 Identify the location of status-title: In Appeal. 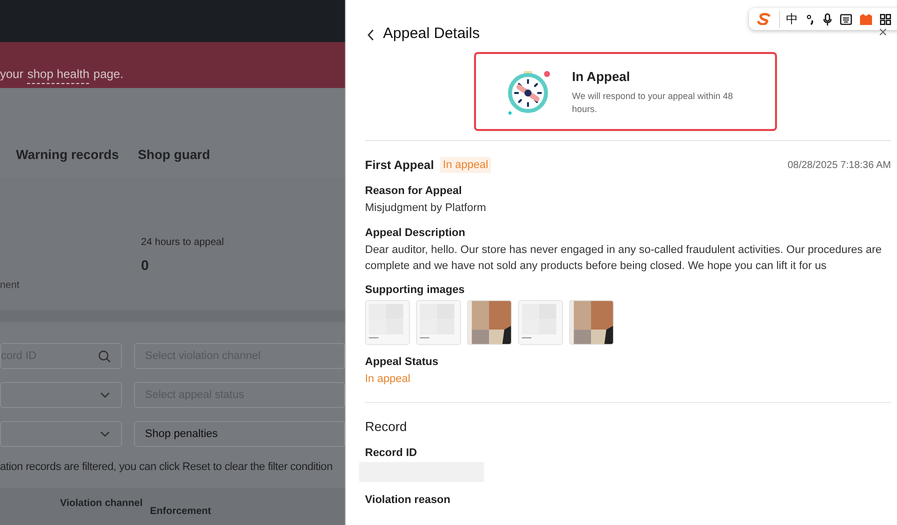
(602, 77).